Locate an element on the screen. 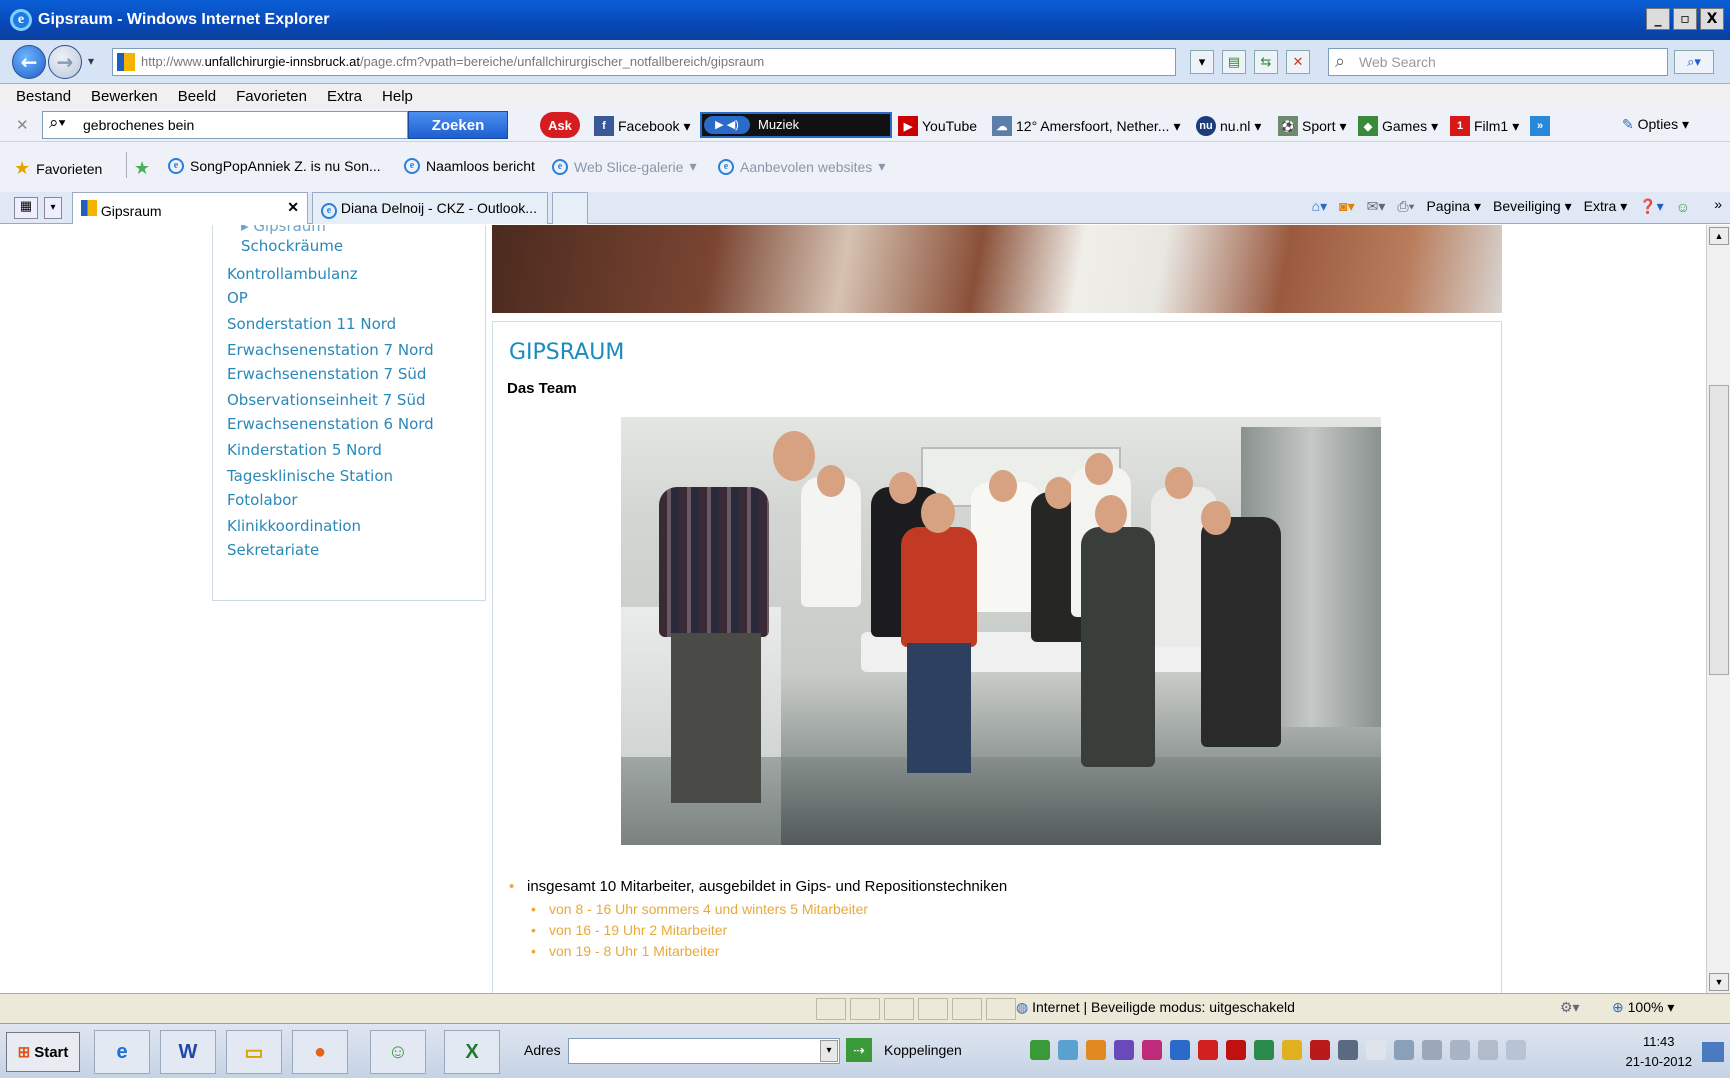 The image size is (1730, 1078). facebook-button: f Facebook ▾ is located at coordinates (642, 126).